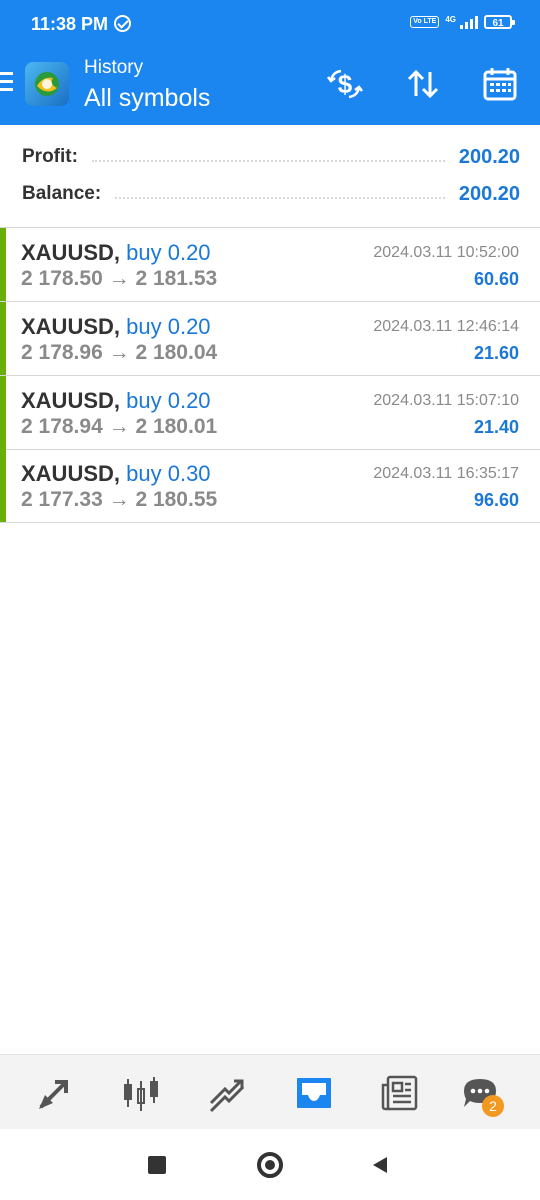  Describe the element at coordinates (47, 84) in the screenshot. I see `metatrader-logo-icon` at that location.